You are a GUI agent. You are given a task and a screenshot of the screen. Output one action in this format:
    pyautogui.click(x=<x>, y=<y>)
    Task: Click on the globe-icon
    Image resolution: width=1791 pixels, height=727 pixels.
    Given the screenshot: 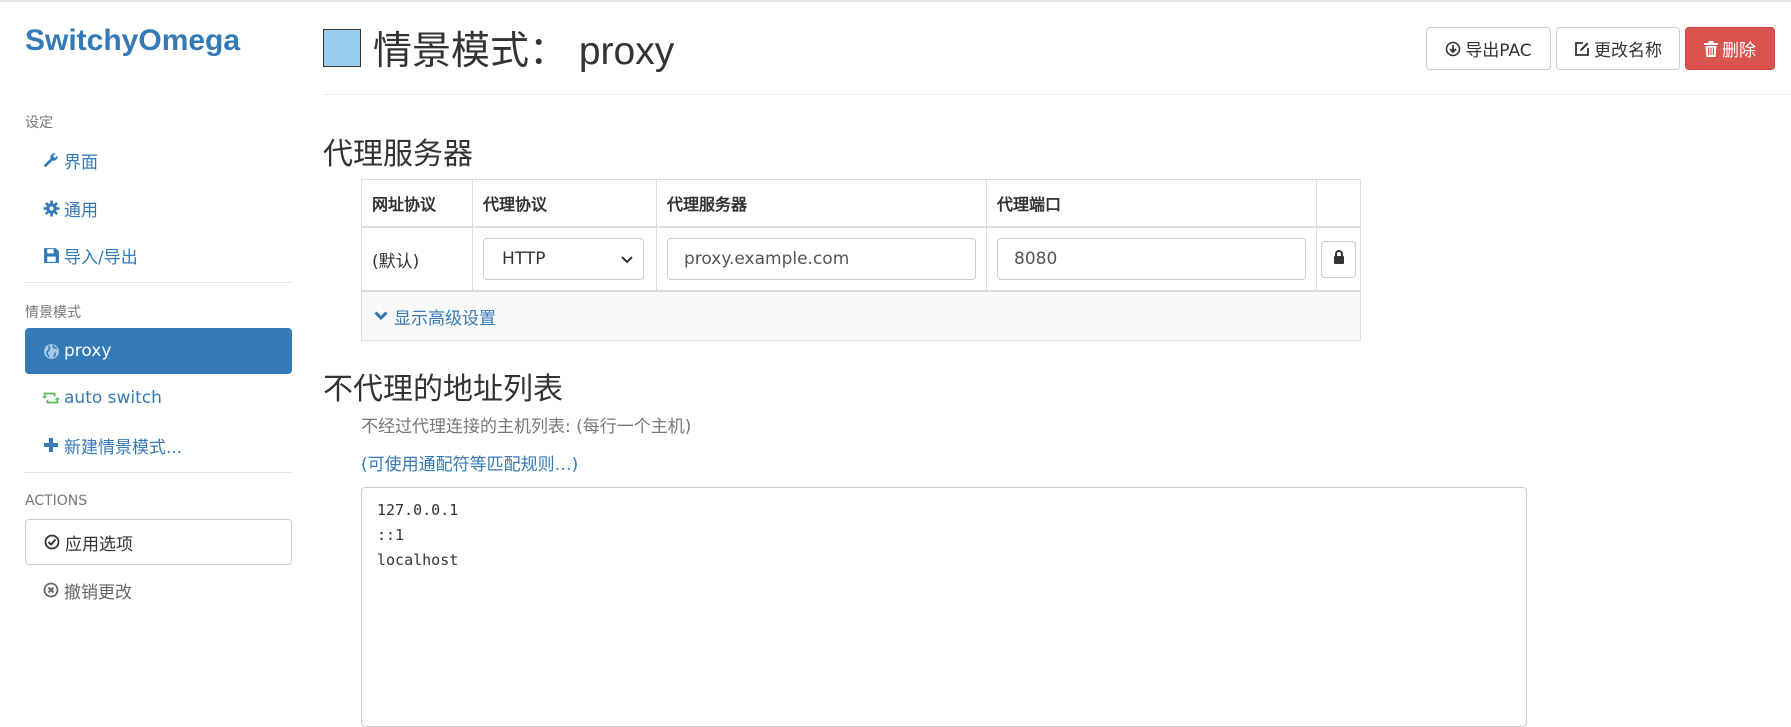 What is the action you would take?
    pyautogui.click(x=51, y=351)
    